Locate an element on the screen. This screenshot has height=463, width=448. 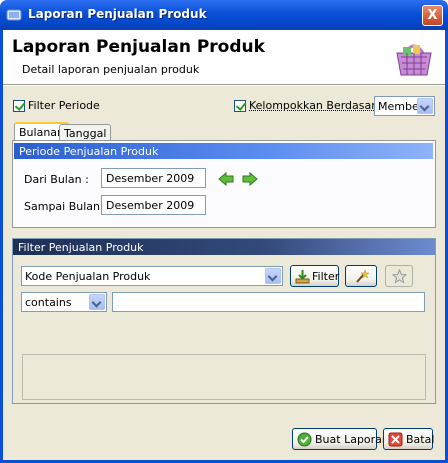
filter-periode-label: Filter Periode is located at coordinates (64, 105).